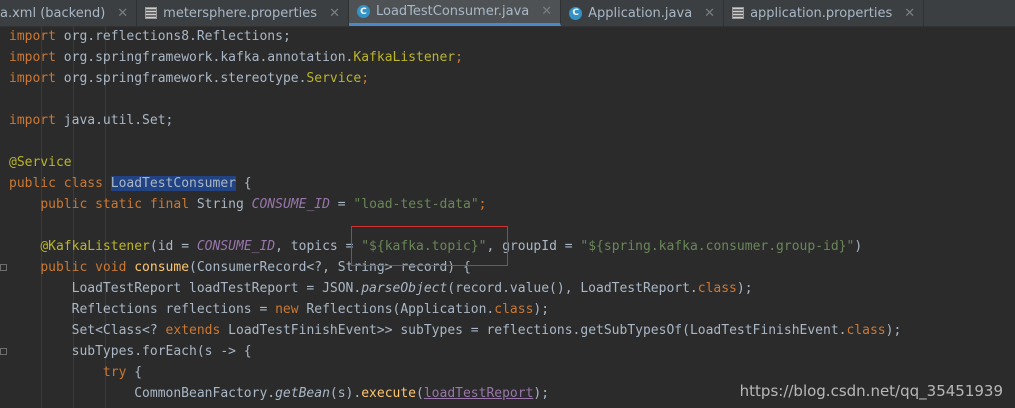  What do you see at coordinates (40, 162) in the screenshot?
I see `code-line: @Service` at bounding box center [40, 162].